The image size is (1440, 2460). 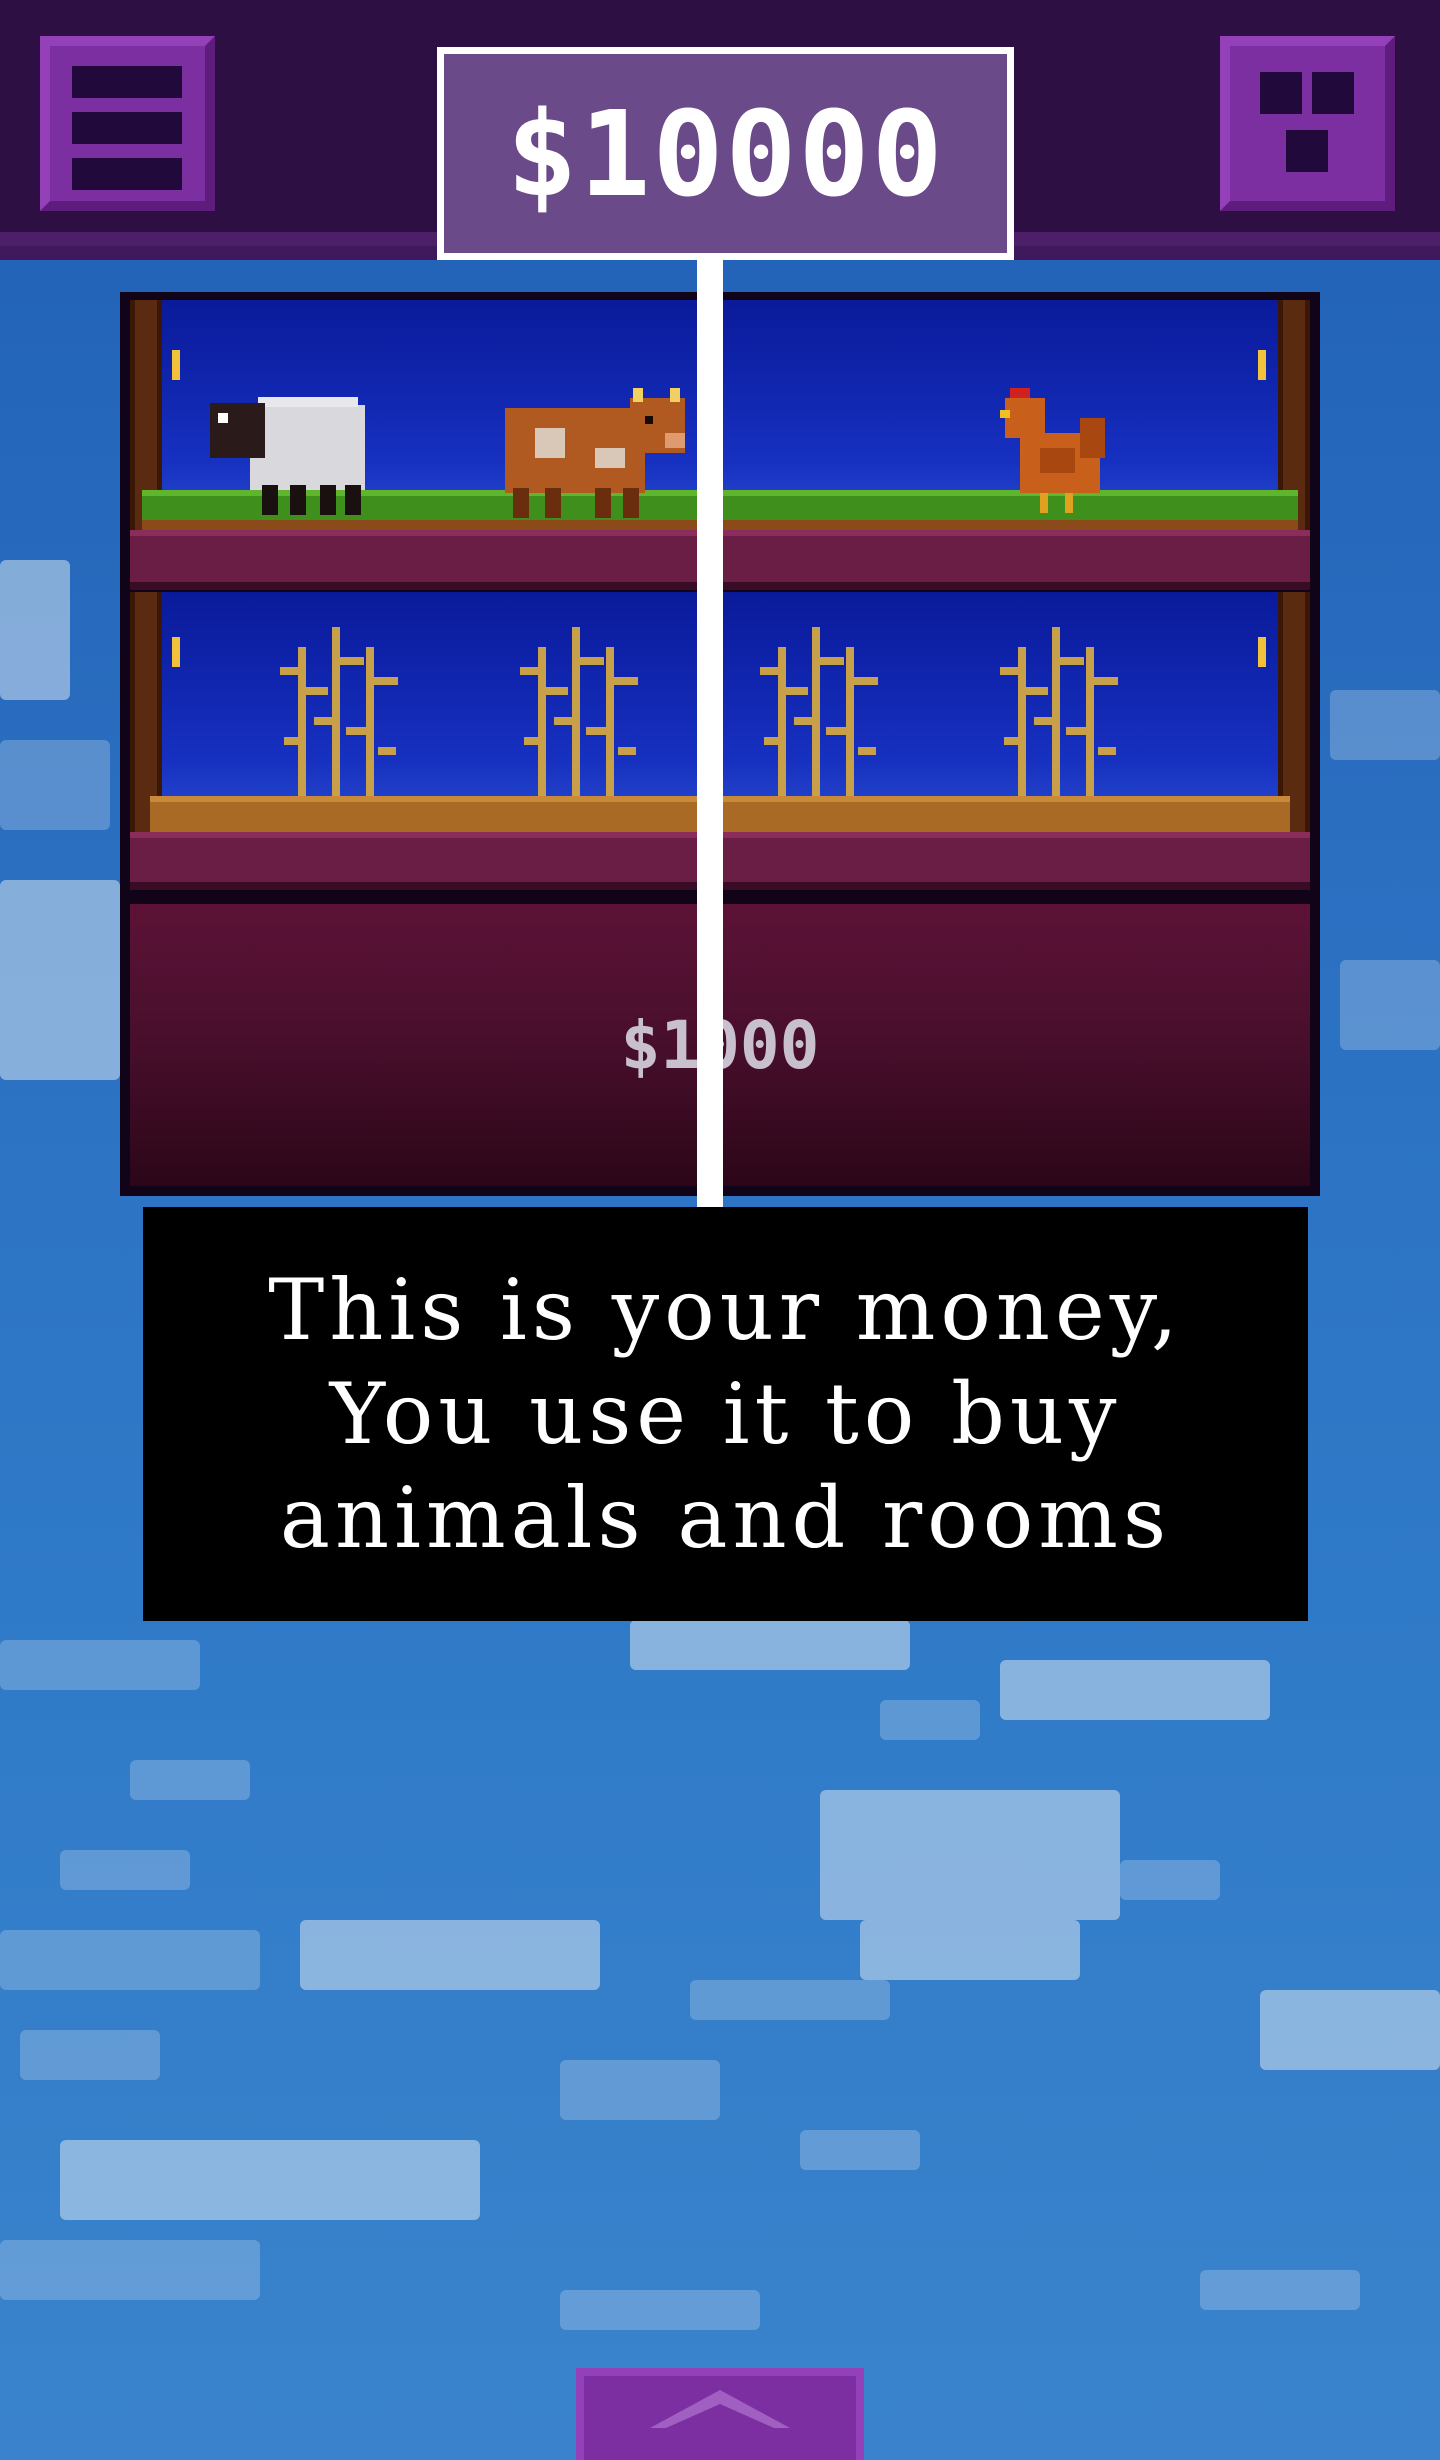 I want to click on money-display: $10000, so click(x=725, y=153).